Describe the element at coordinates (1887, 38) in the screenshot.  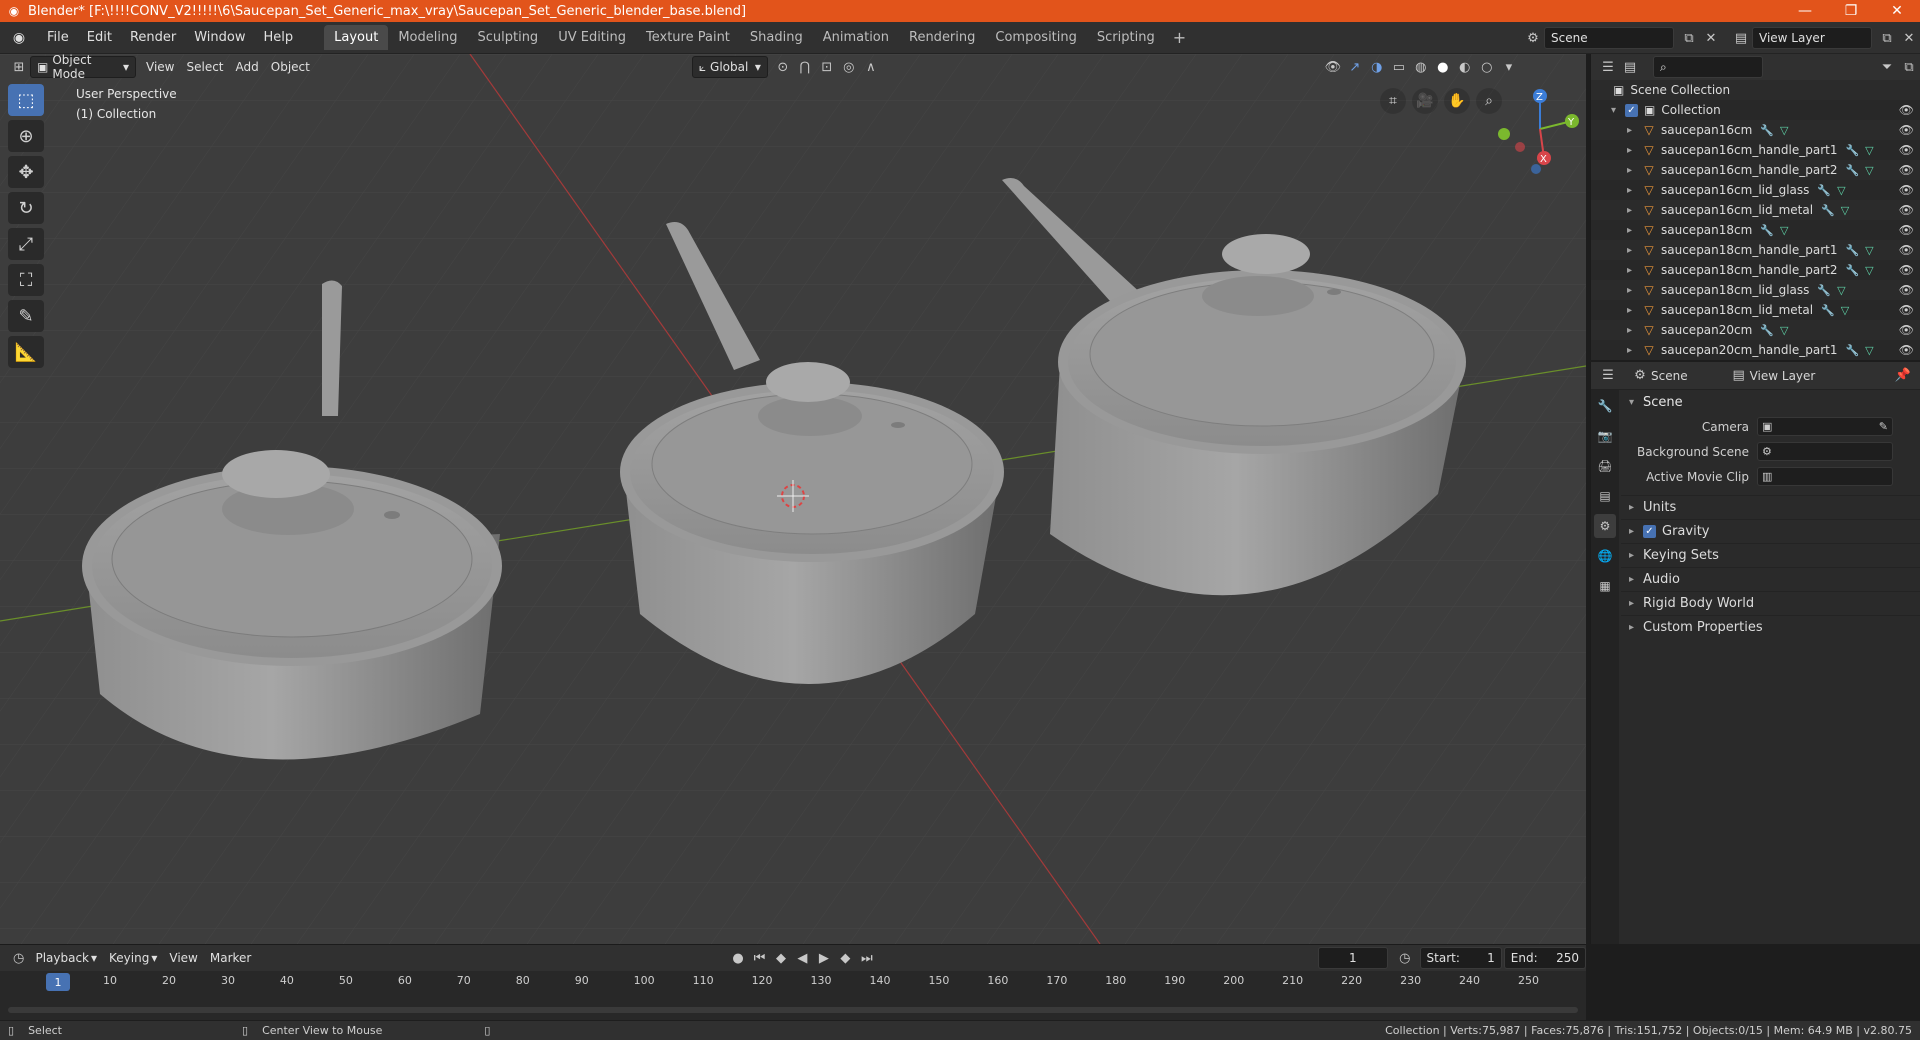
I see `new-viewlayer-icon: ⧉` at that location.